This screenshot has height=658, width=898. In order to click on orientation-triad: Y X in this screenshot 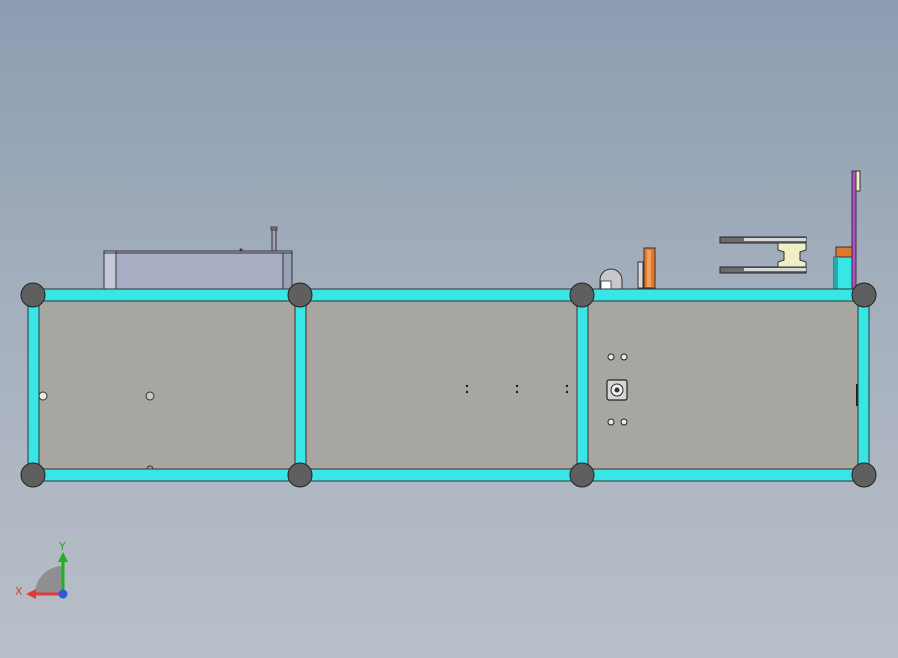, I will do `click(41, 569)`.